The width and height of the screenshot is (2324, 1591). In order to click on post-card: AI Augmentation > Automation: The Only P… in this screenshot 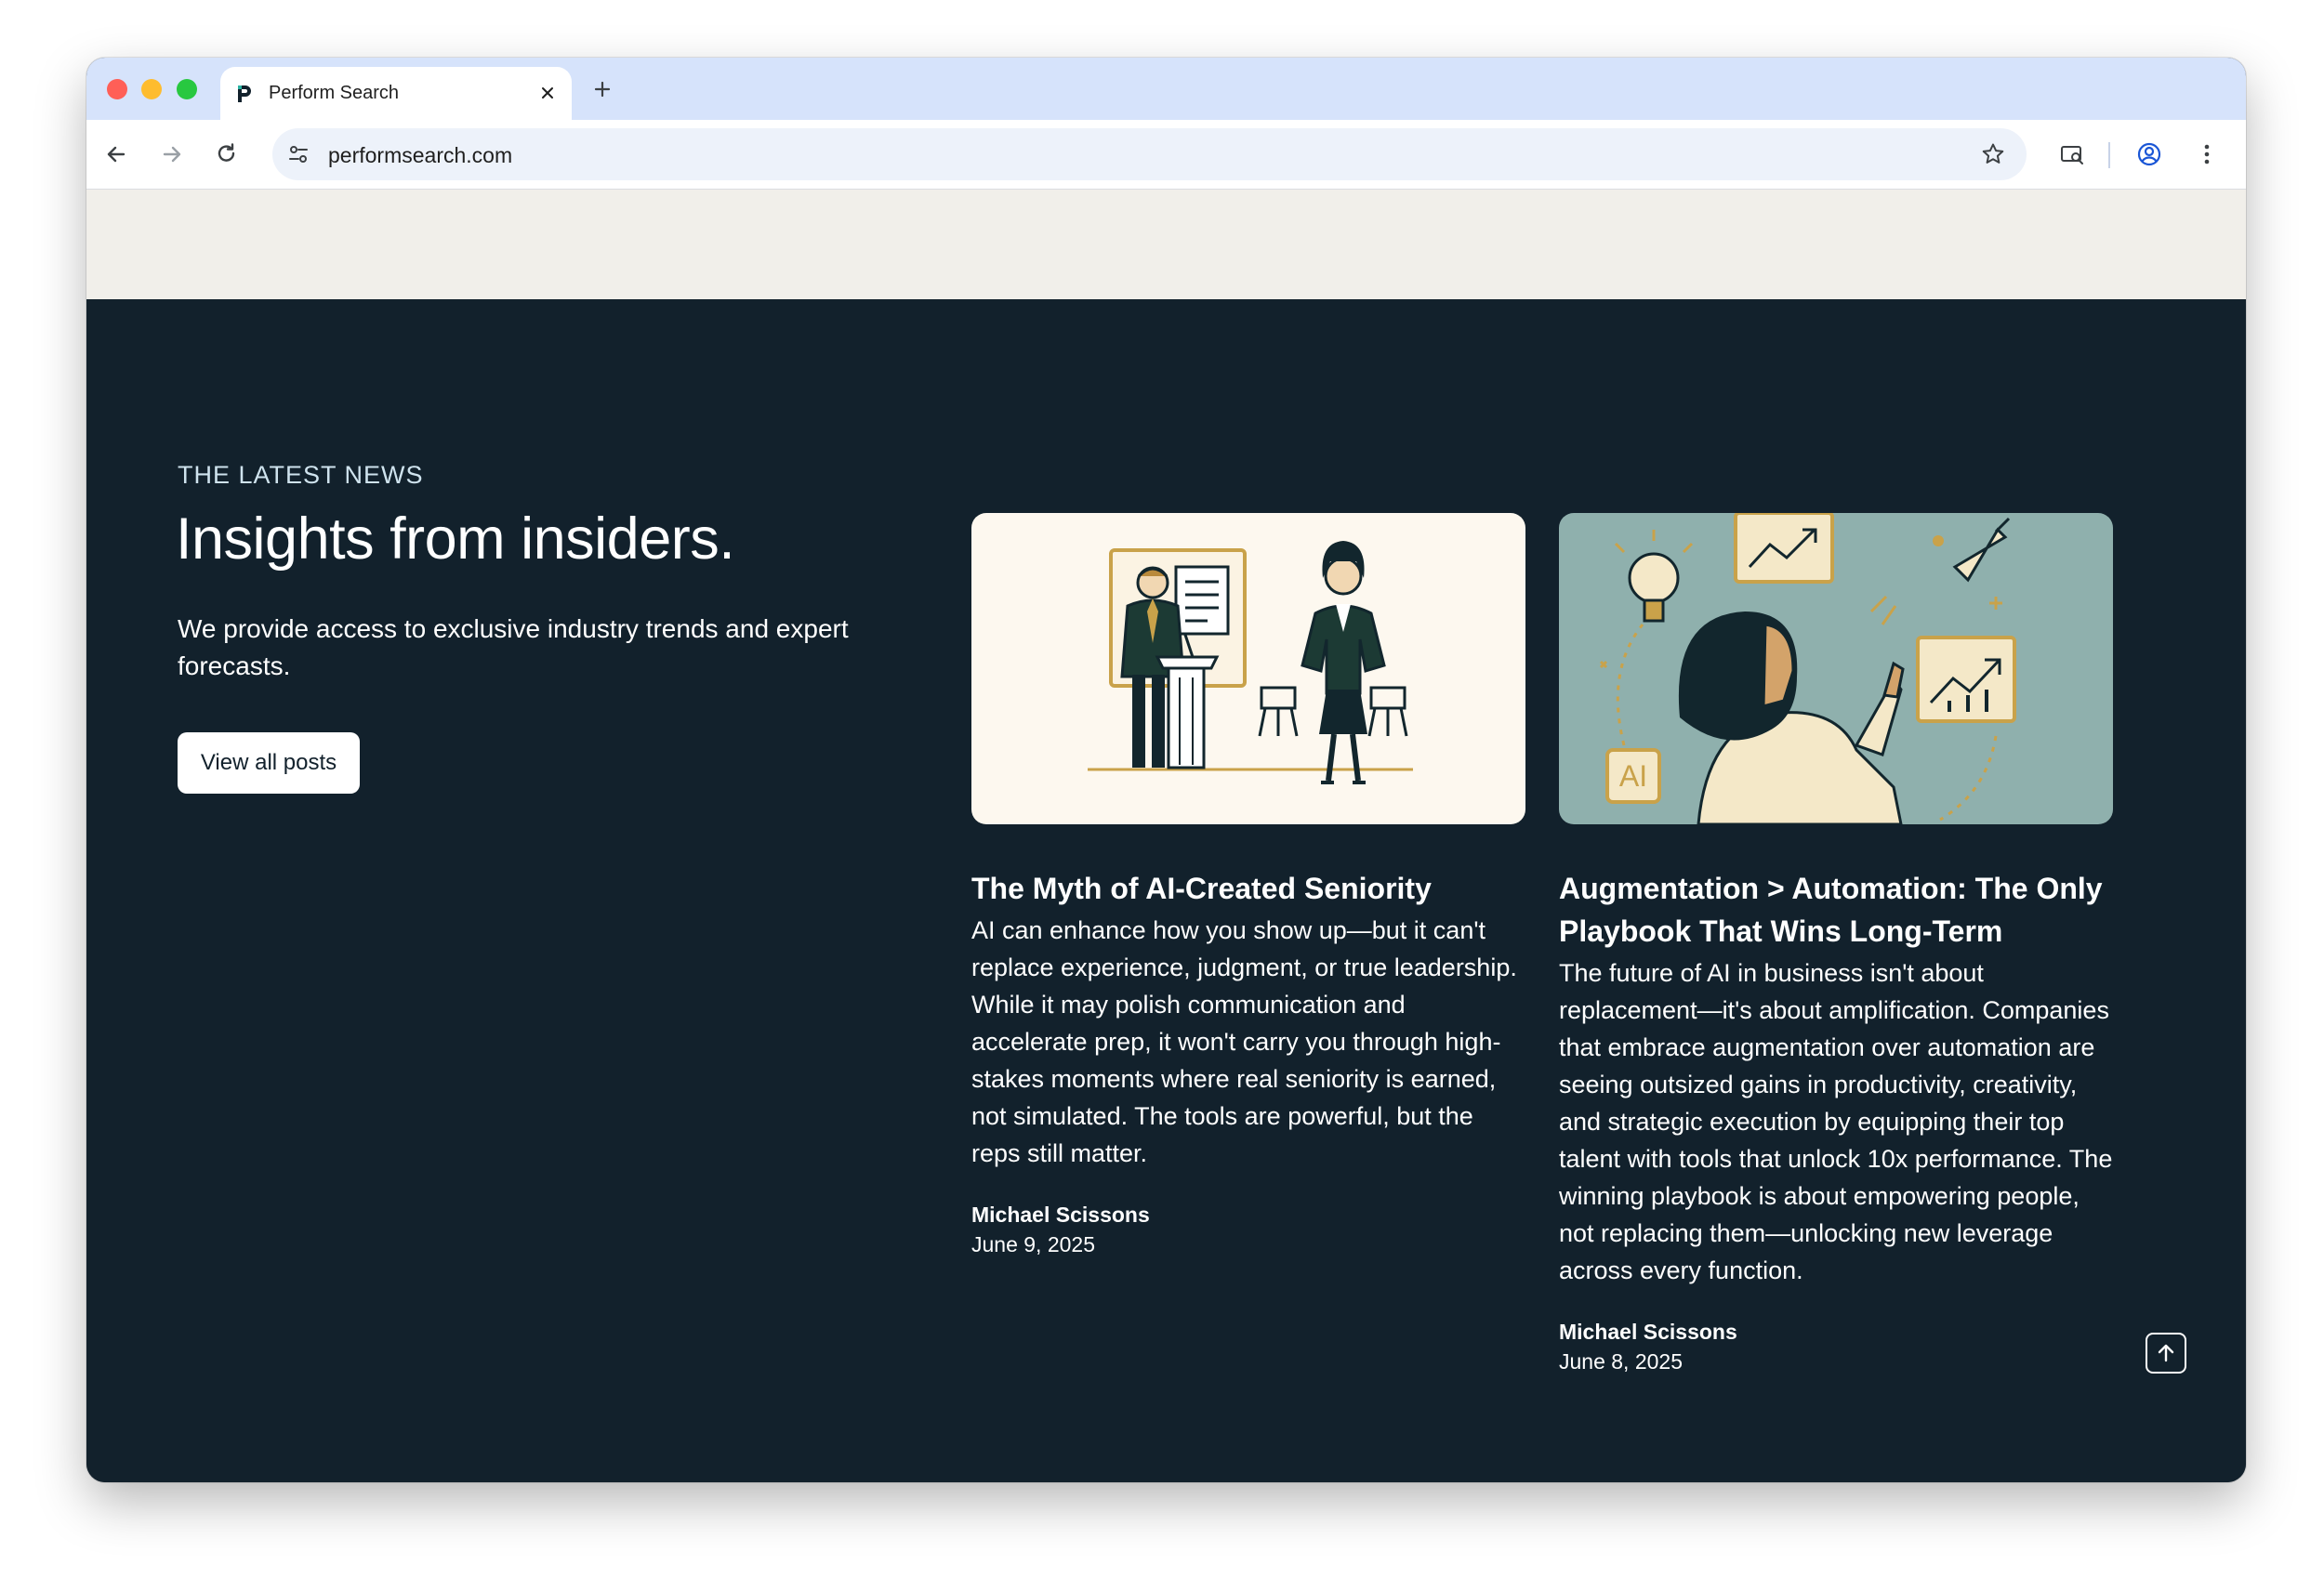, I will do `click(1836, 944)`.